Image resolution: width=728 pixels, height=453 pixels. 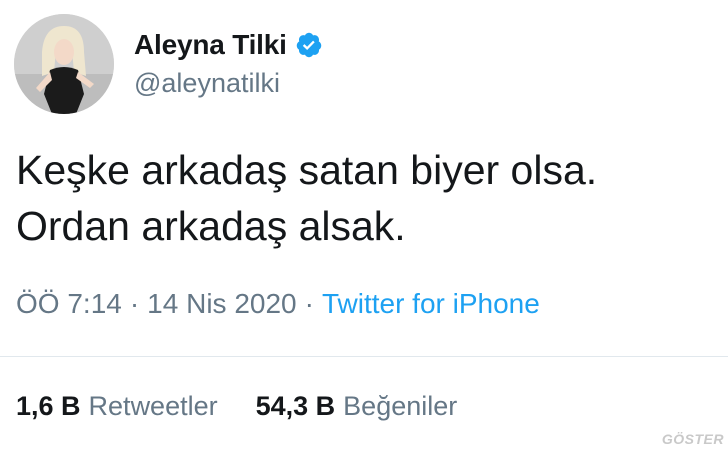 What do you see at coordinates (221, 304) in the screenshot?
I see `tweet-date: 14 Nis 2020` at bounding box center [221, 304].